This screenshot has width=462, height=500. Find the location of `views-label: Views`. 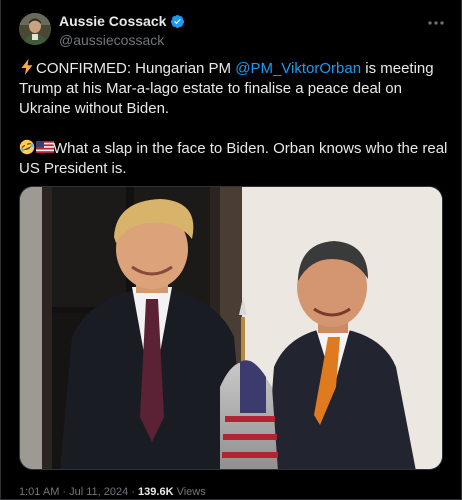

views-label: Views is located at coordinates (189, 492).